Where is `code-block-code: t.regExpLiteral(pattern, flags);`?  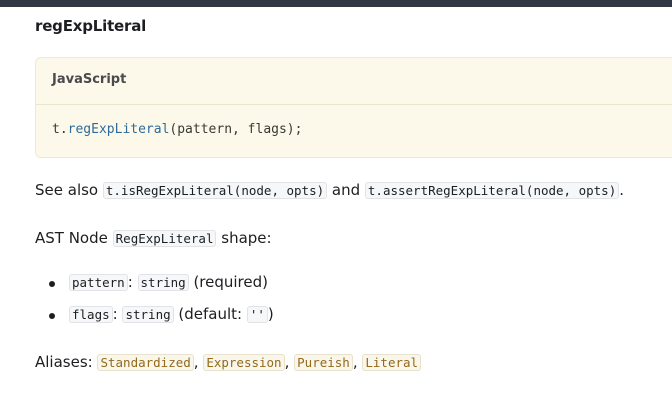
code-block-code: t.regExpLiteral(pattern, flags); is located at coordinates (177, 129).